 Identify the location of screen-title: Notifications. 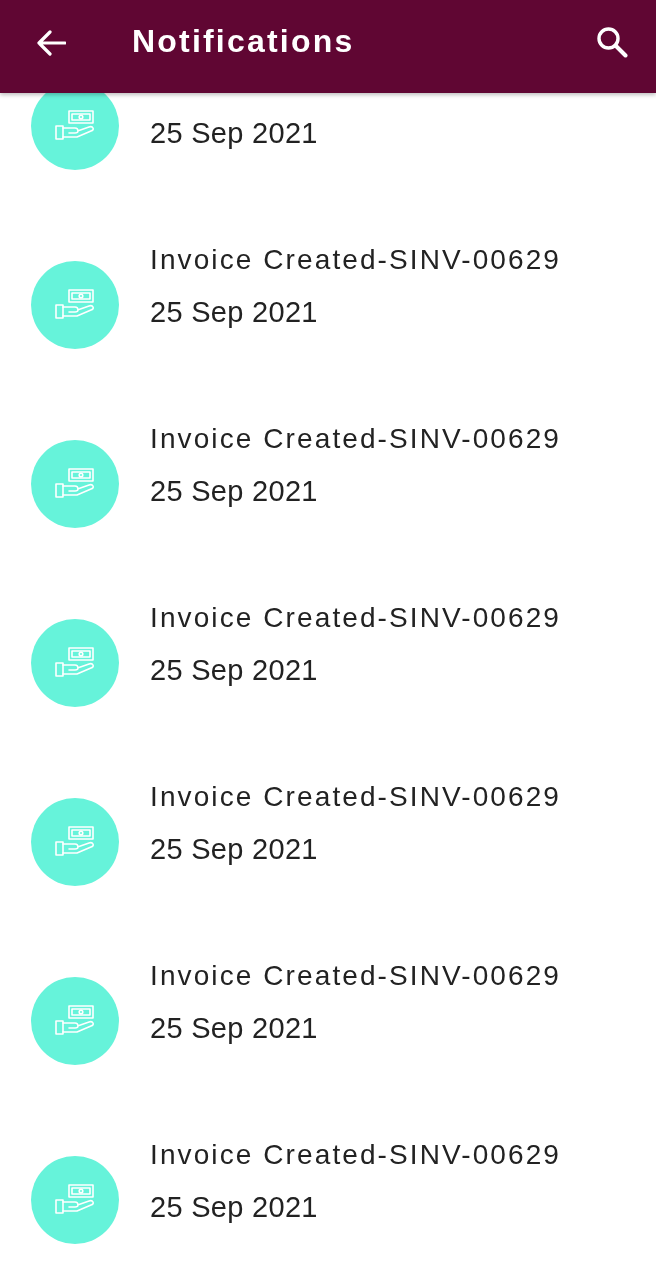
(244, 41).